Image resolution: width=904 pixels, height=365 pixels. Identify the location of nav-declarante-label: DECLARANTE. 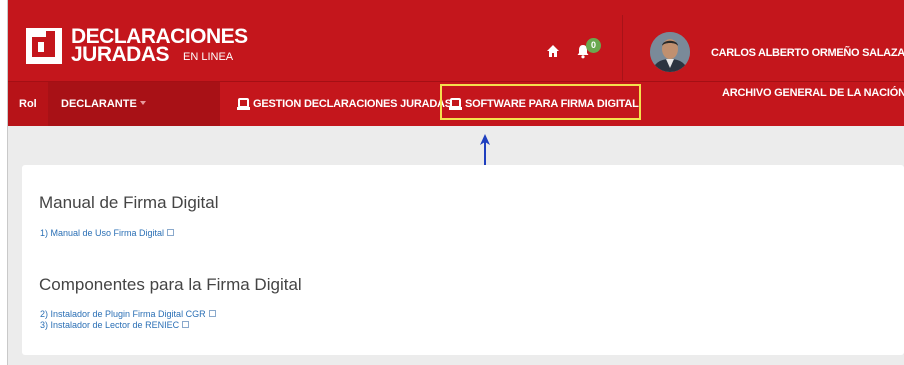
(99, 104).